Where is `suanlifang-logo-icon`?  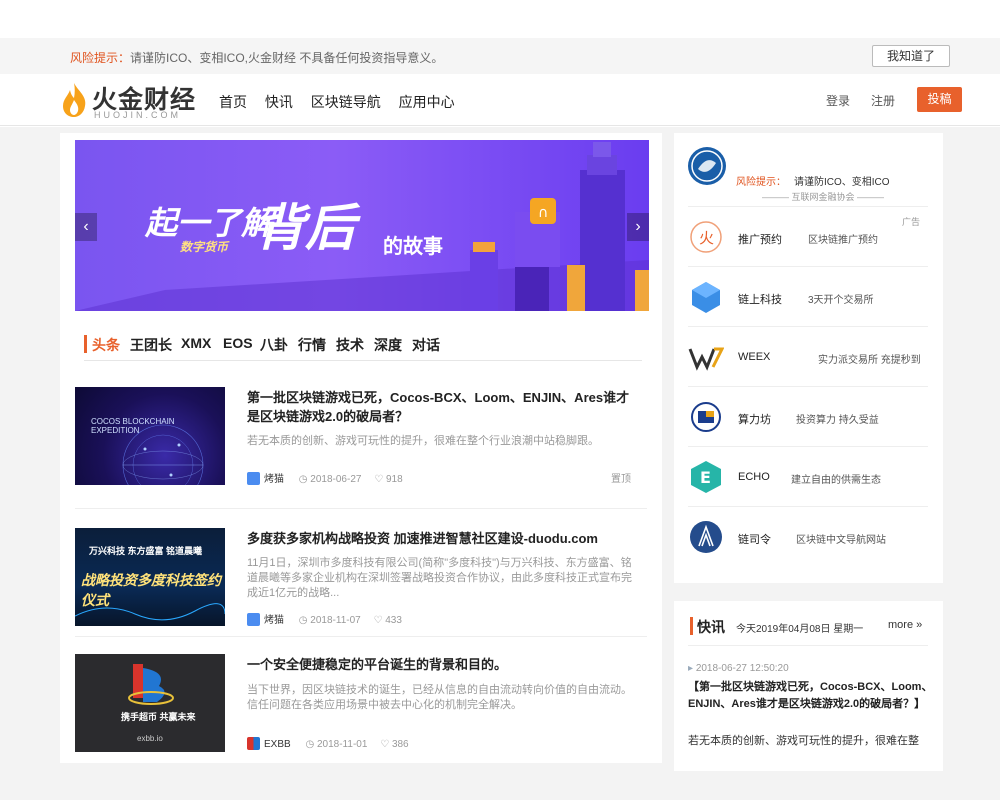 suanlifang-logo-icon is located at coordinates (706, 417).